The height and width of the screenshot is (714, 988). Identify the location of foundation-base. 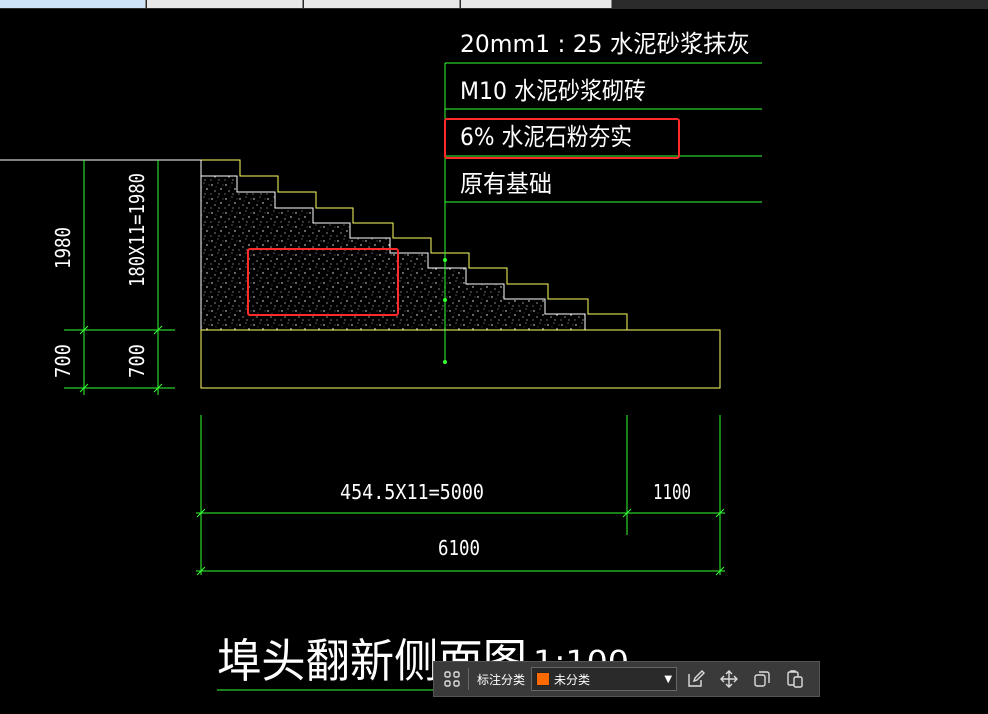
(460, 359).